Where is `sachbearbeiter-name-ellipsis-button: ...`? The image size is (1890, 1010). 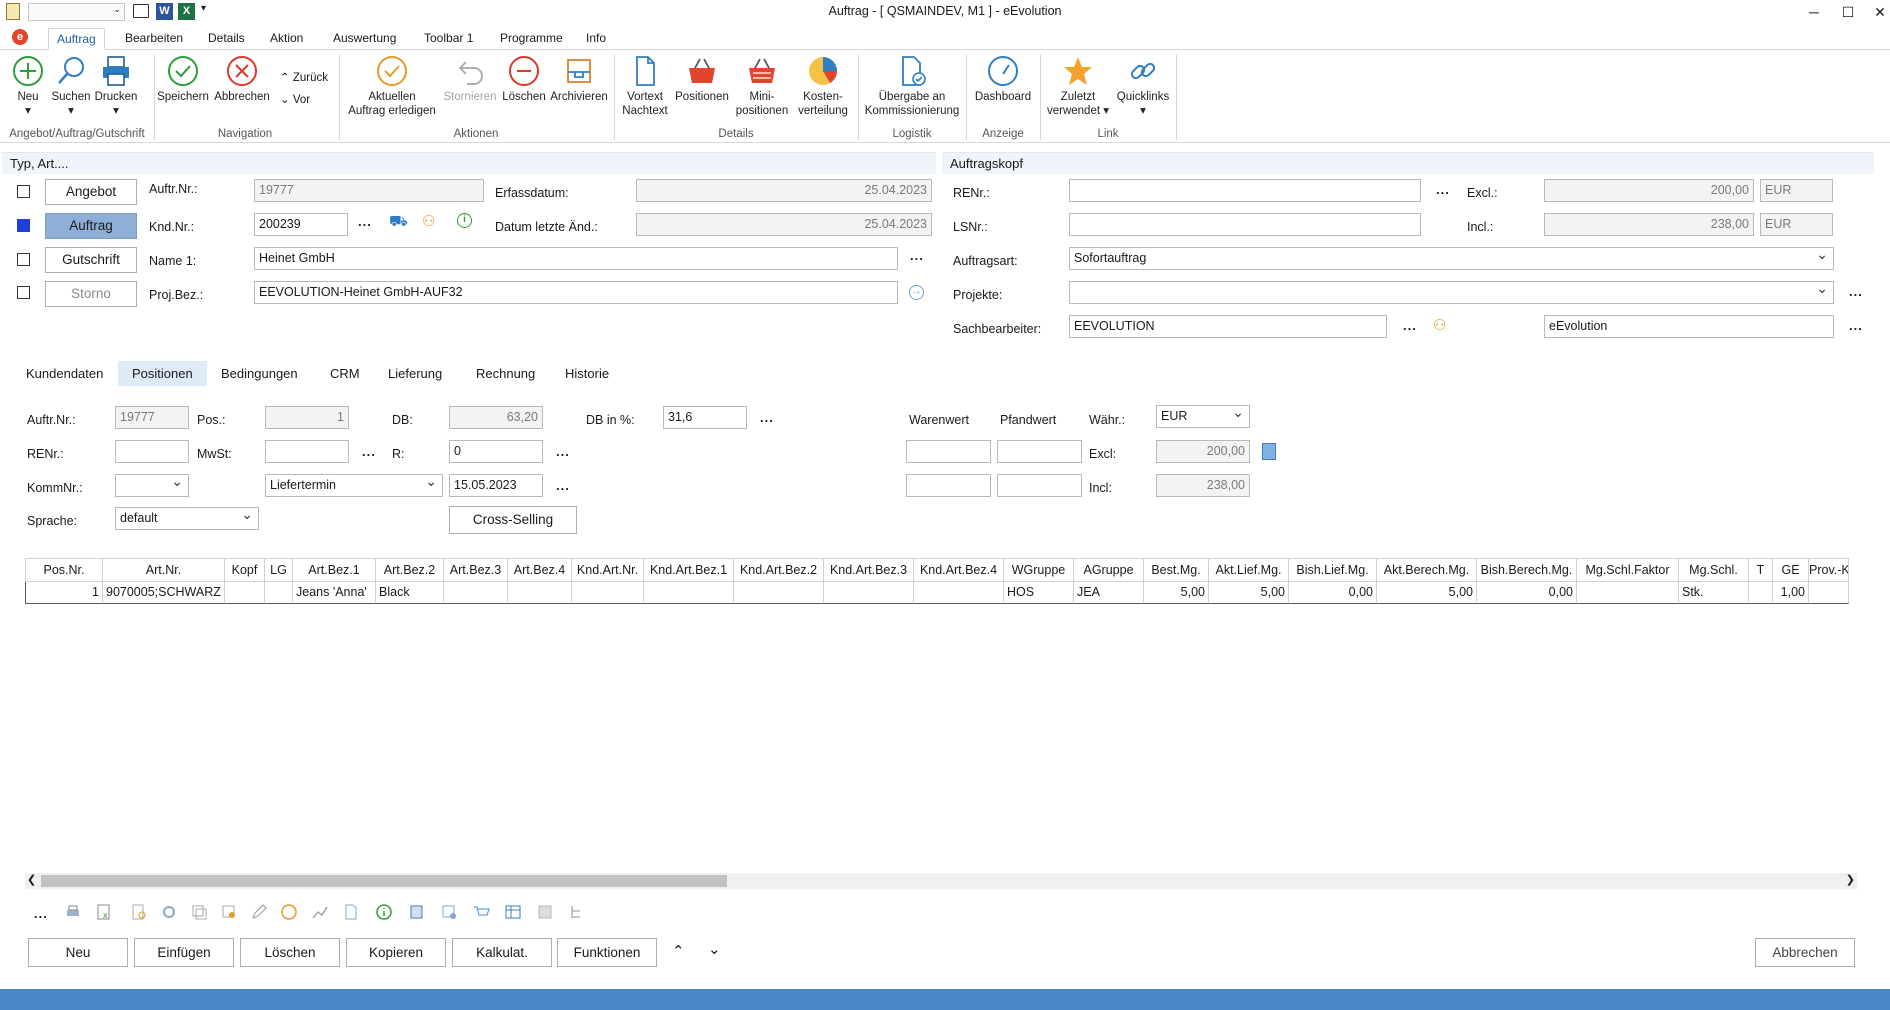
sachbearbeiter-name-ellipsis-button: ... is located at coordinates (1856, 325).